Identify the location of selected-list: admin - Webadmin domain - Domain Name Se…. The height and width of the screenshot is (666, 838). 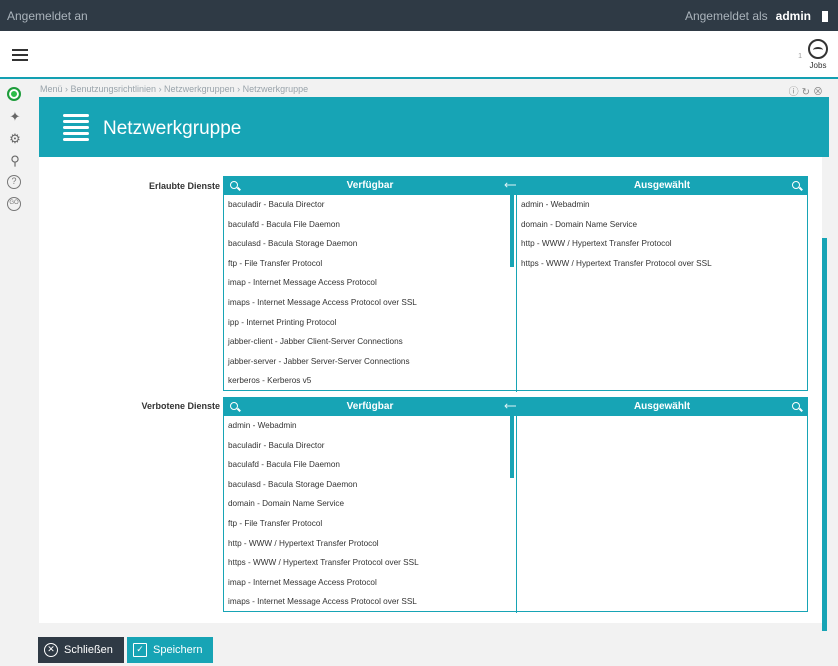
(662, 234).